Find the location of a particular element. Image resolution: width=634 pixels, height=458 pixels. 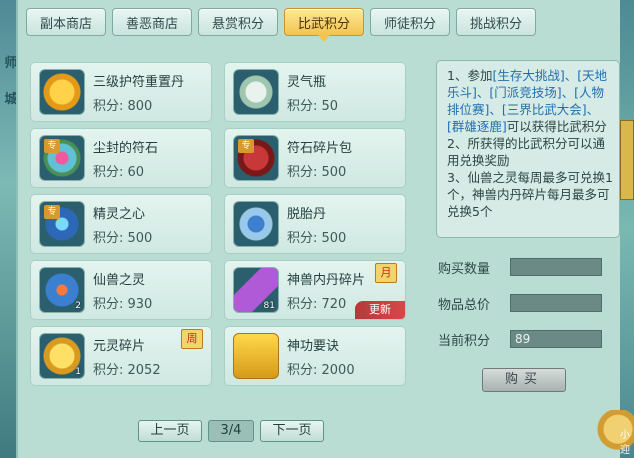

item-card: 1 元灵碎片 积分: 2052 周 is located at coordinates (121, 356).